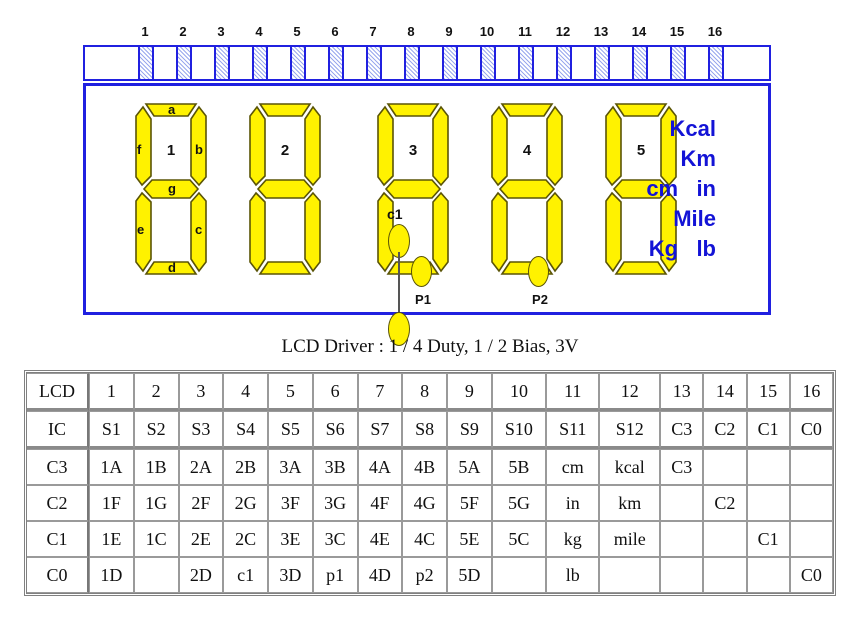 The image size is (860, 620). What do you see at coordinates (139, 149) in the screenshot?
I see `segment-label-f: f` at bounding box center [139, 149].